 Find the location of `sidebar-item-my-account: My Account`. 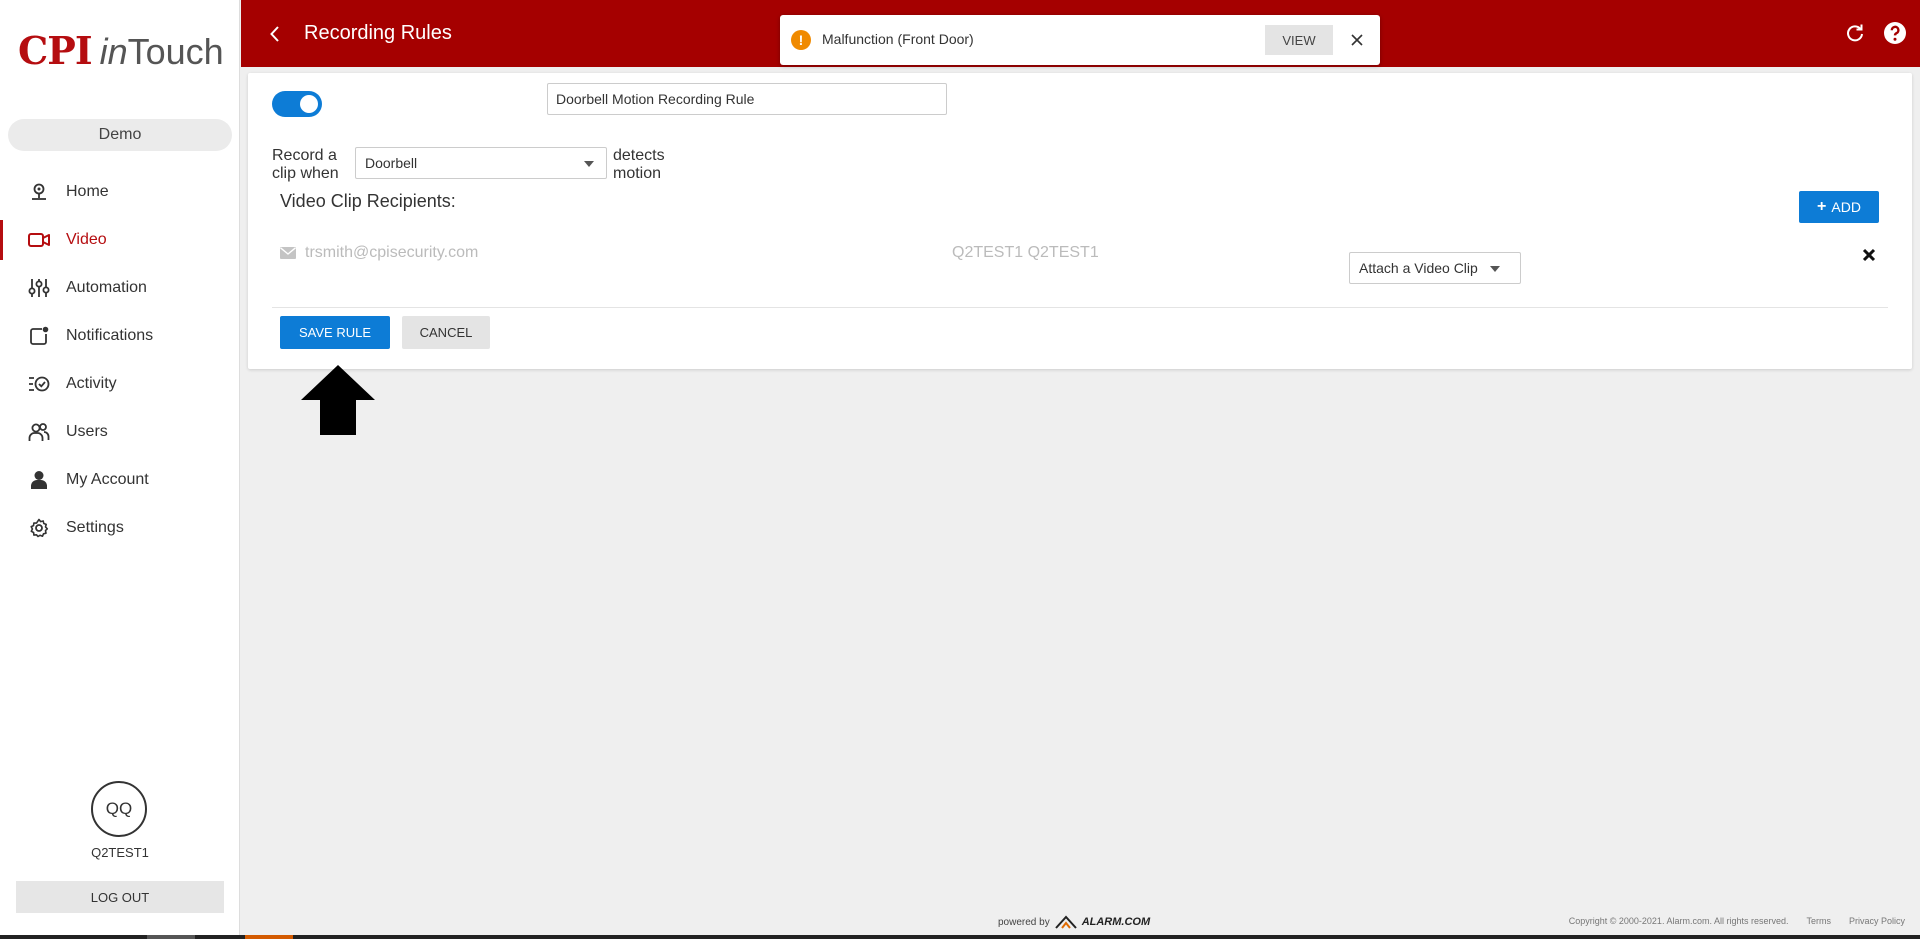

sidebar-item-my-account: My Account is located at coordinates (120, 480).